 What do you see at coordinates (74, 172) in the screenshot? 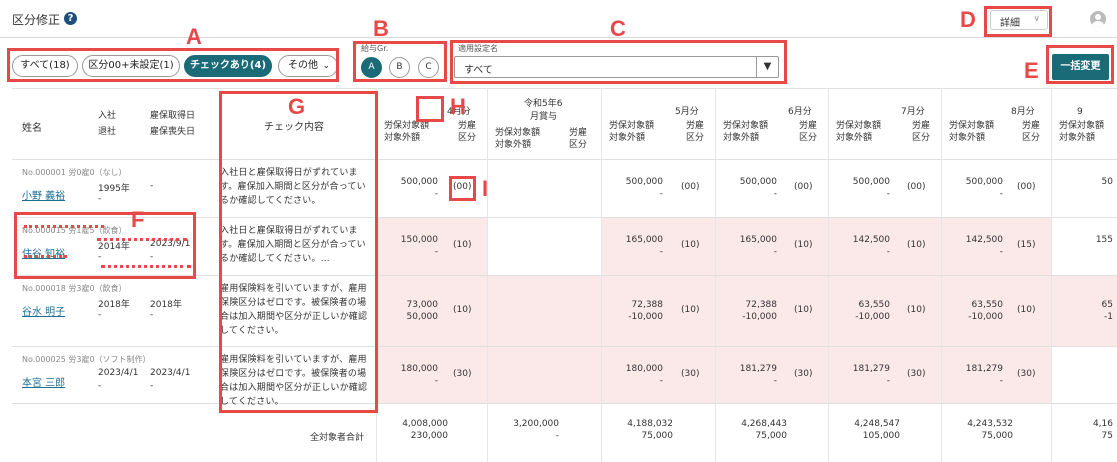
I see `employee-meta: No.000001 労0雇0（なし）` at bounding box center [74, 172].